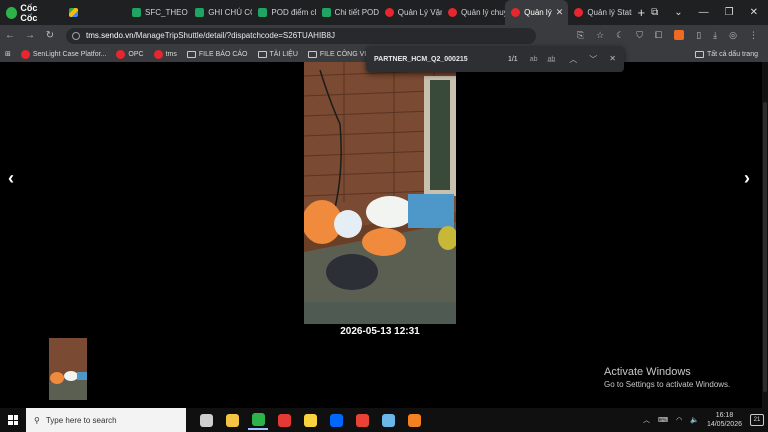 This screenshot has height=432, width=768. I want to click on sticky-notes-icon, so click(310, 420).